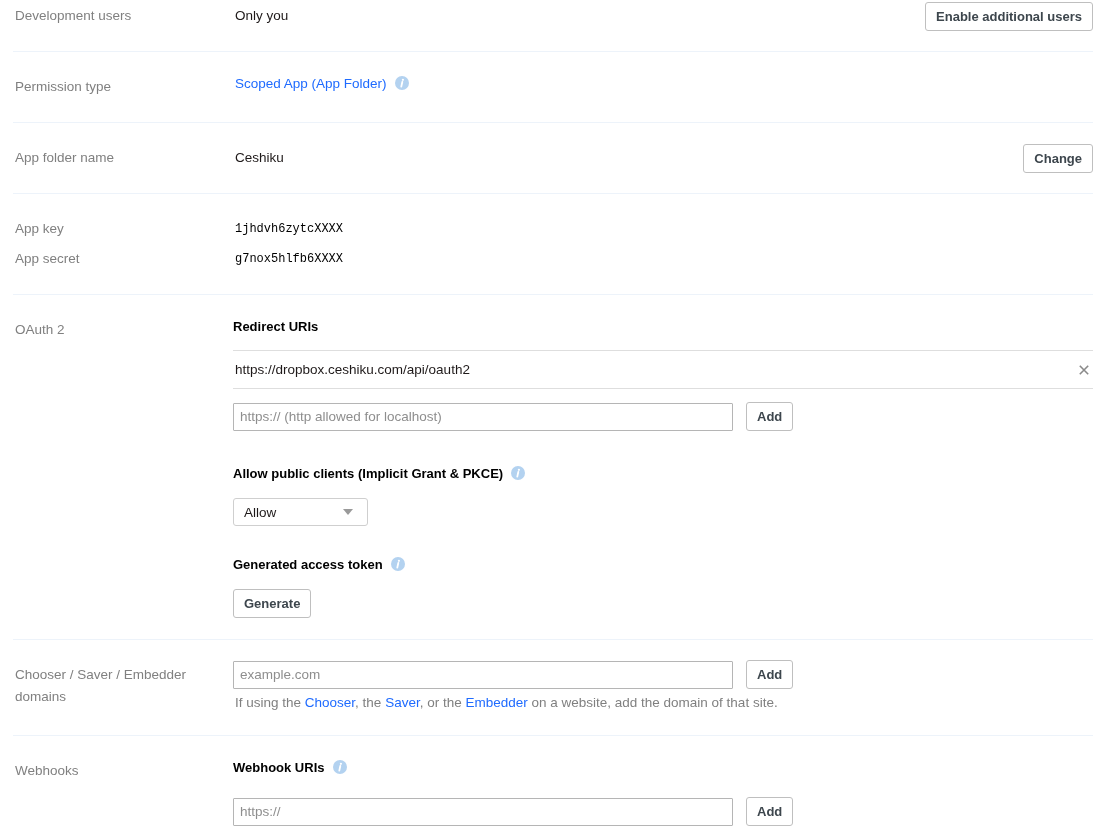  I want to click on setting-label: Webhooks, so click(47, 771).